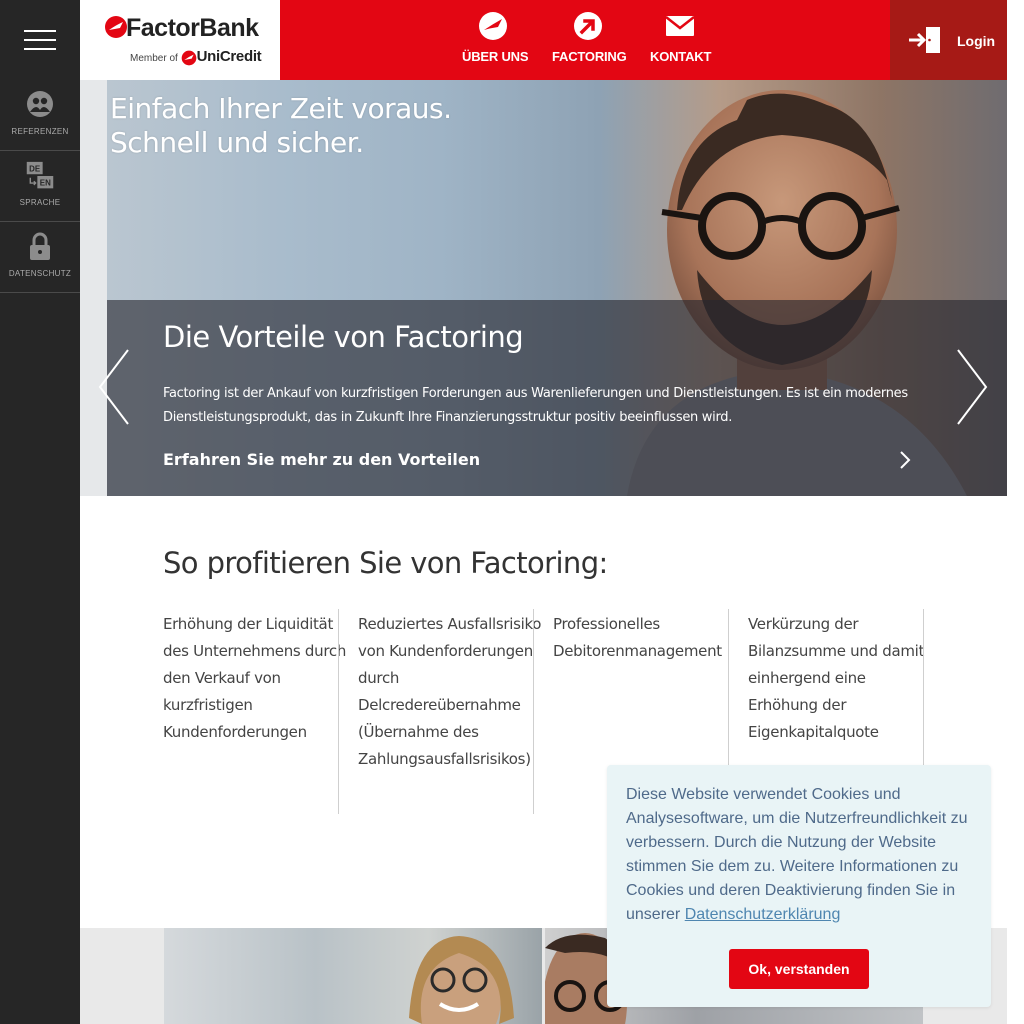 This screenshot has width=1024, height=1024. I want to click on lang-secondary-text: EN, so click(45, 183).